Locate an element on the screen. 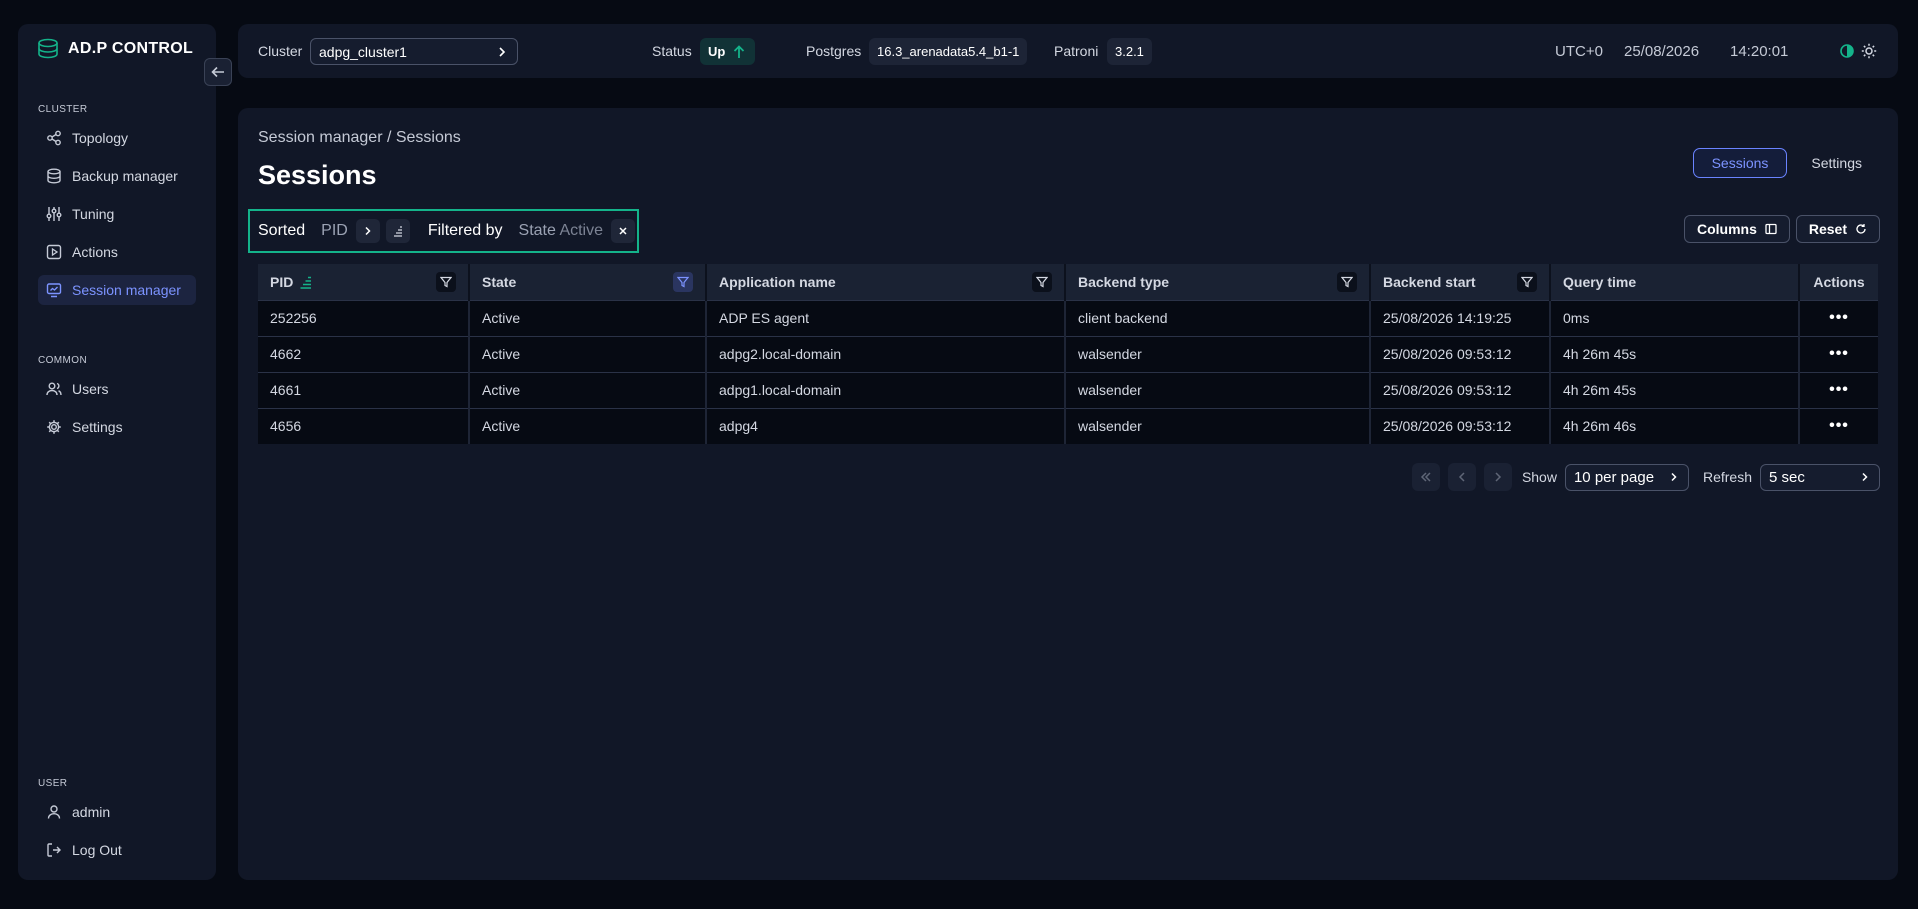  clear-filter-button is located at coordinates (623, 231).